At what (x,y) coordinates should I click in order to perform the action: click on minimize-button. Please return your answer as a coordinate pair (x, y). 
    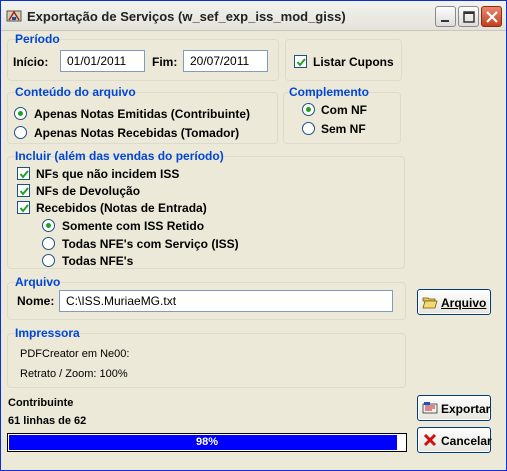
    Looking at the image, I should click on (445, 16).